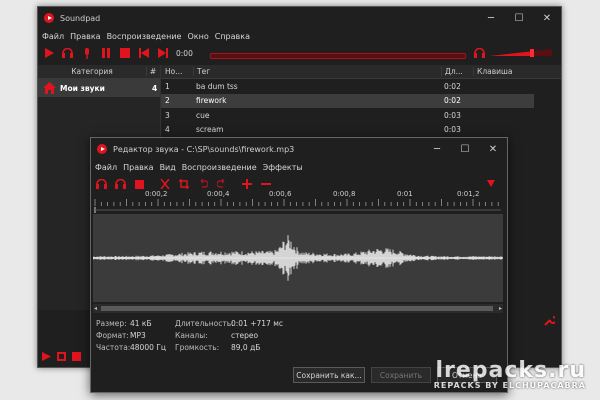 This screenshot has height=400, width=600. Describe the element at coordinates (148, 347) in the screenshot. I see `frequency-value: 48000 Гц` at that location.